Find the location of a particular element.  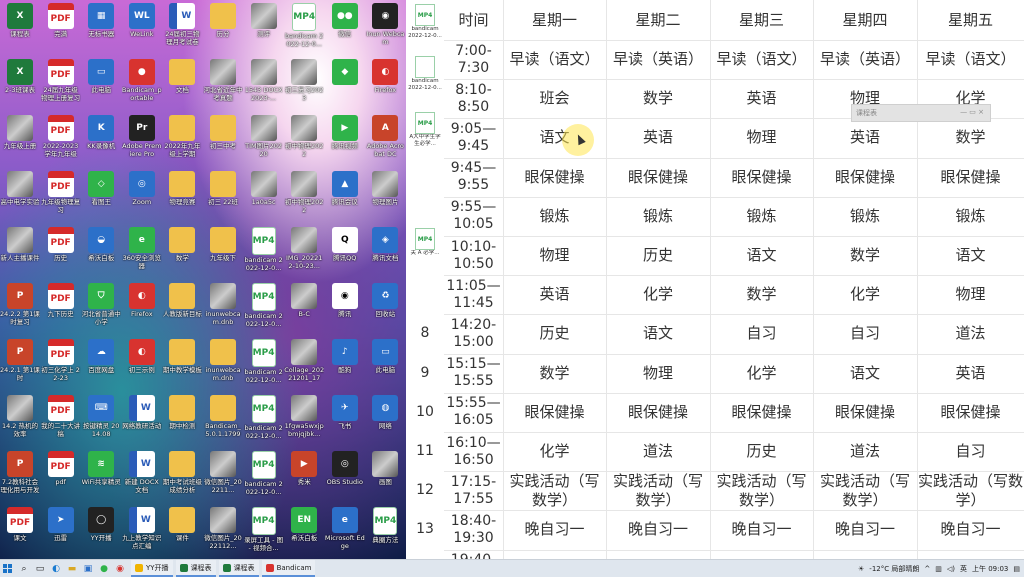

time-cell: 8:10-8:50 is located at coordinates (473, 98).